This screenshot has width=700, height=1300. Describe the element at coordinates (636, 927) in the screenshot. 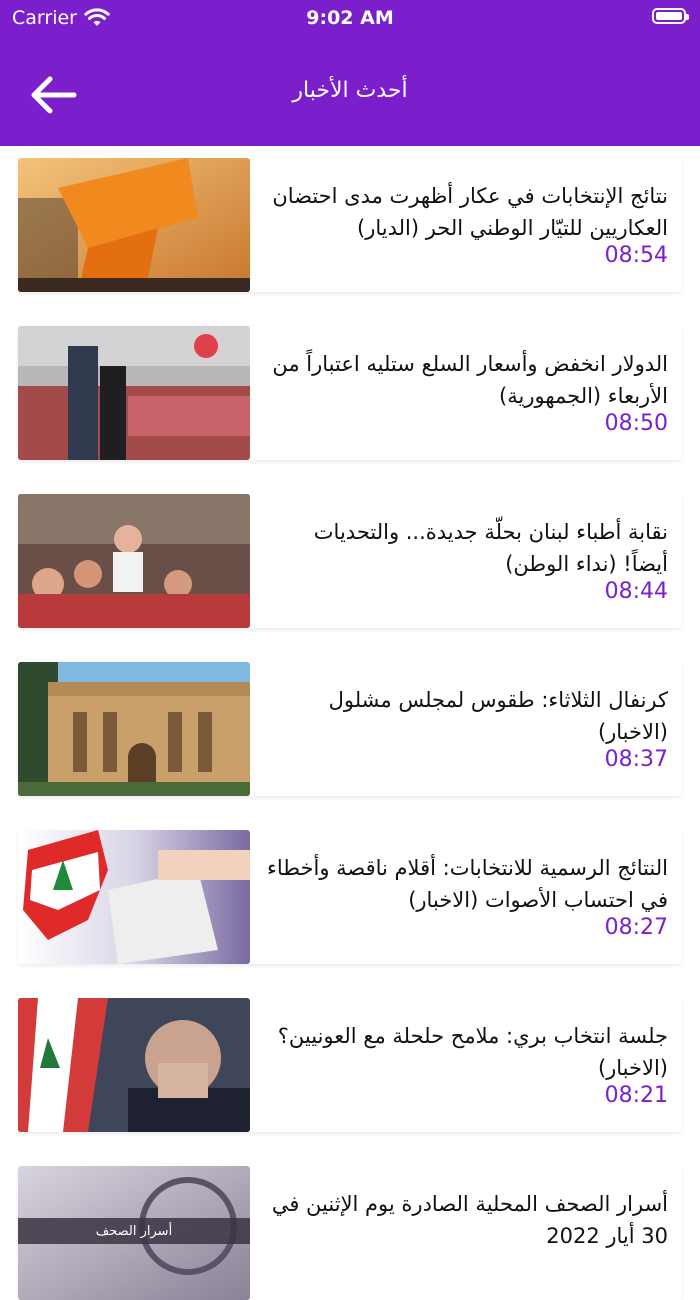

I see `news-time: 08:27` at that location.